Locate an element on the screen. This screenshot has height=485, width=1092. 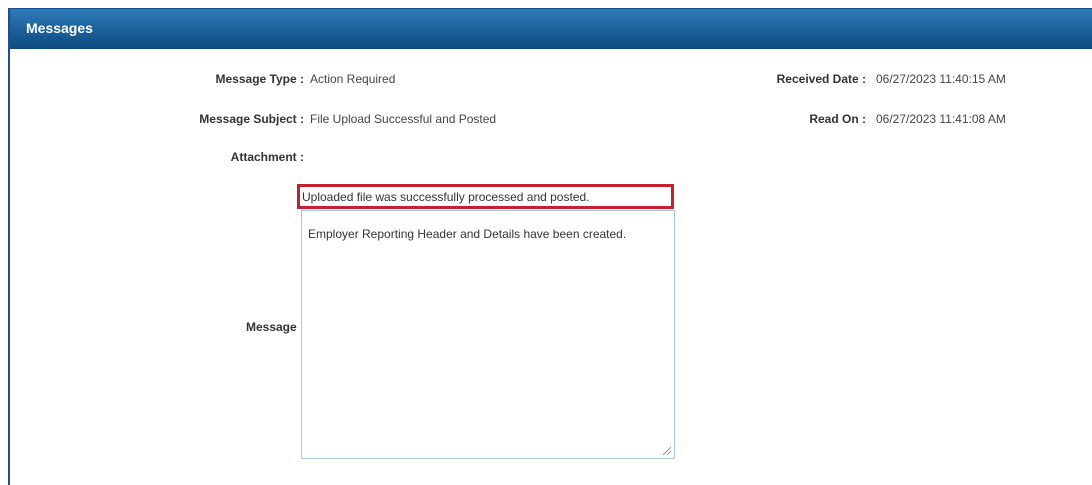
message-subject-value: File Upload Successful and Posted is located at coordinates (403, 119).